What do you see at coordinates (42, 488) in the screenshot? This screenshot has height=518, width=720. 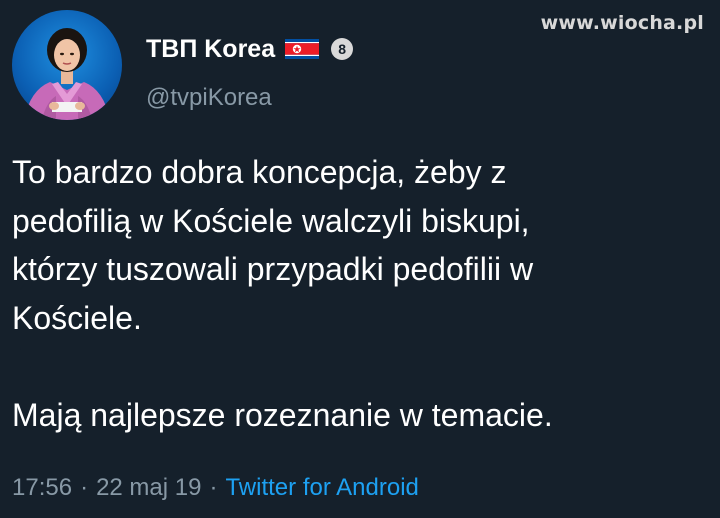 I see `tweet-time: 17:56` at bounding box center [42, 488].